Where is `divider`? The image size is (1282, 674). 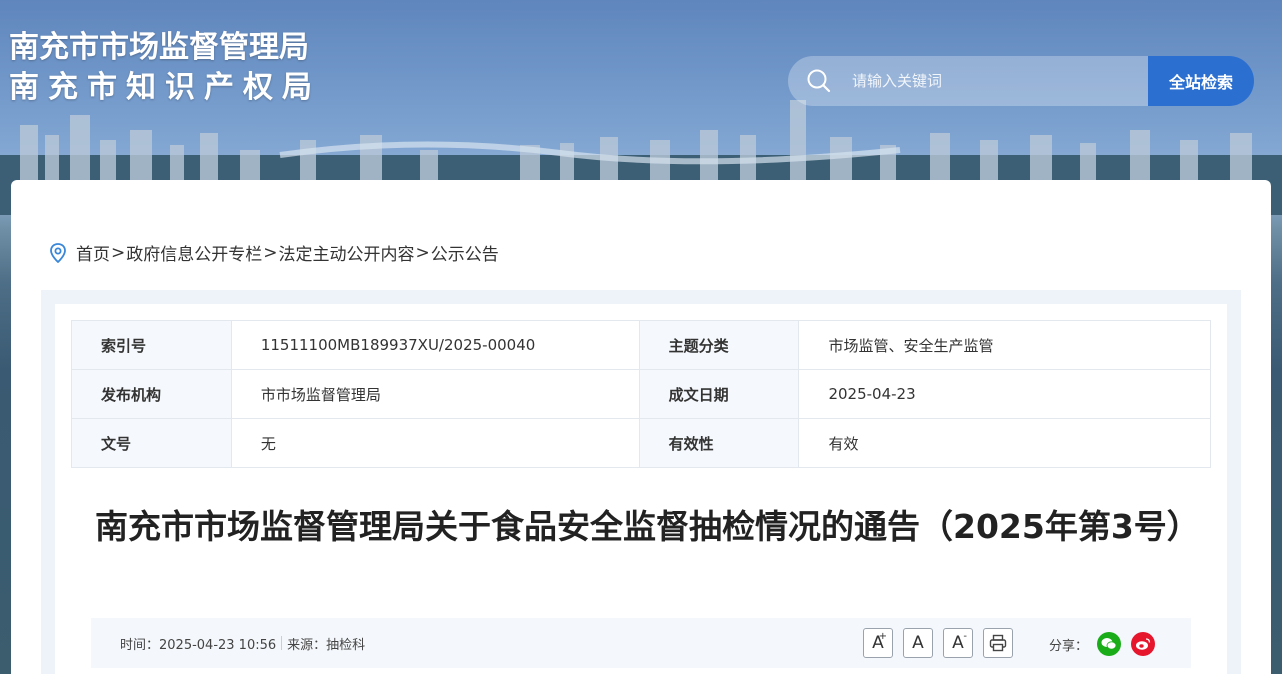
divider is located at coordinates (282, 643).